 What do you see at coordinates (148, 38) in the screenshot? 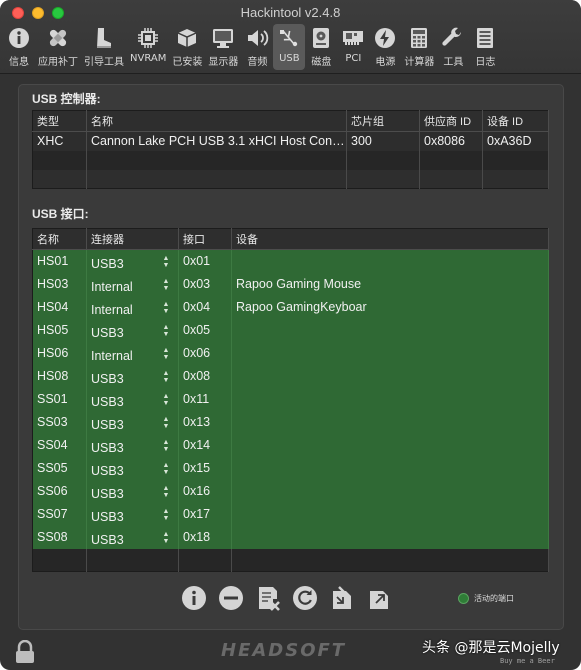
I see `chip-icon` at bounding box center [148, 38].